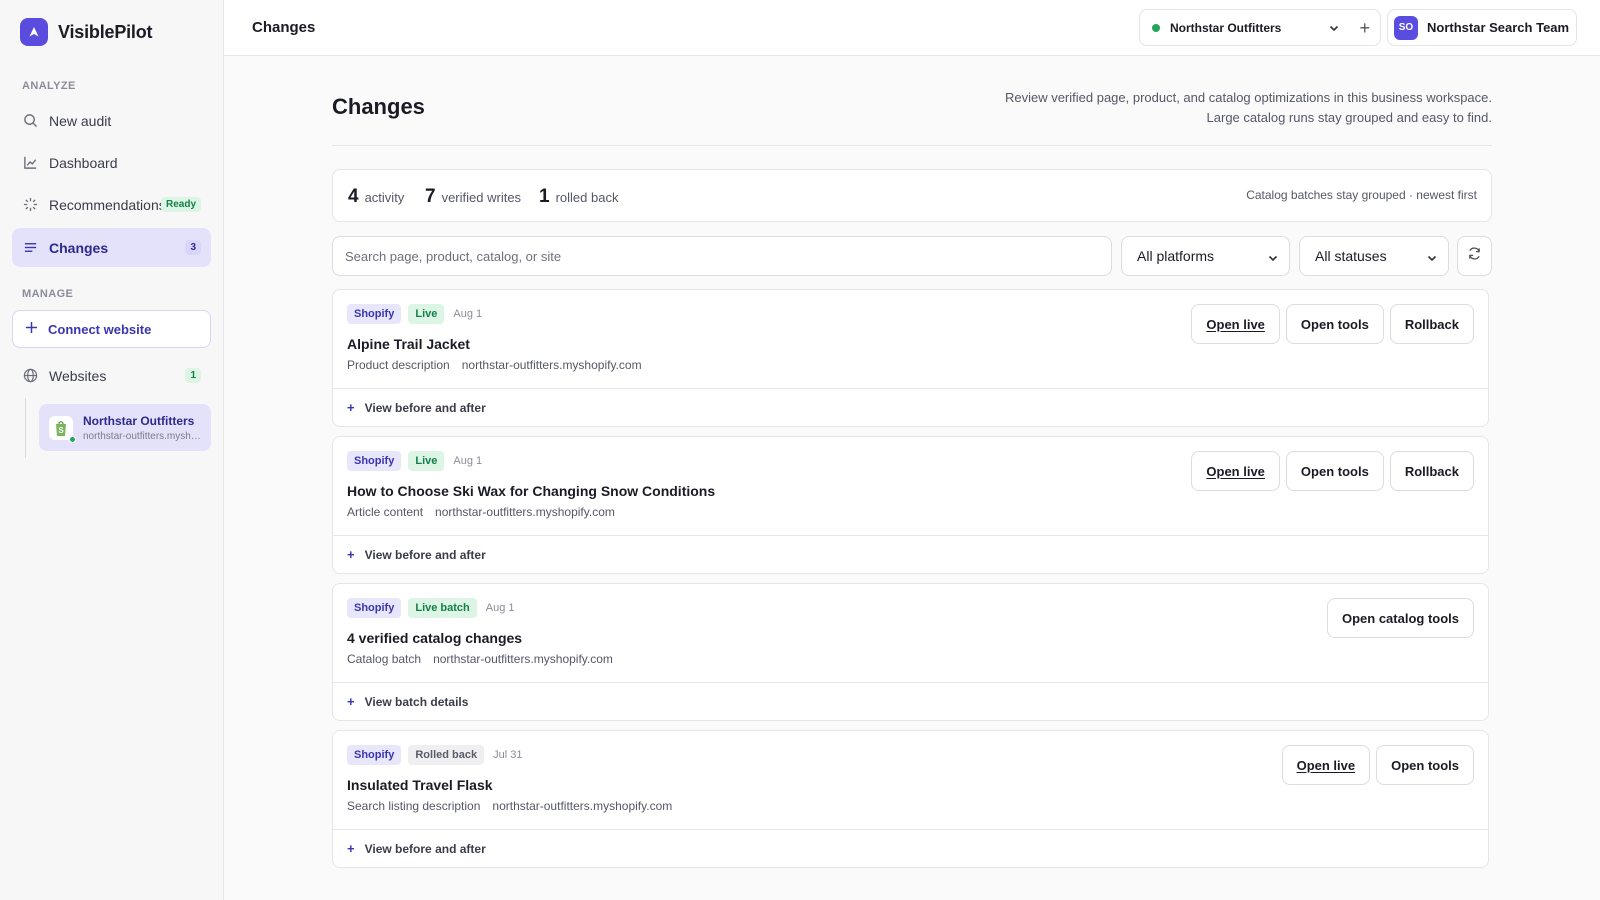 The width and height of the screenshot is (1600, 900). Describe the element at coordinates (508, 755) in the screenshot. I see `change-date: Jul 31` at that location.